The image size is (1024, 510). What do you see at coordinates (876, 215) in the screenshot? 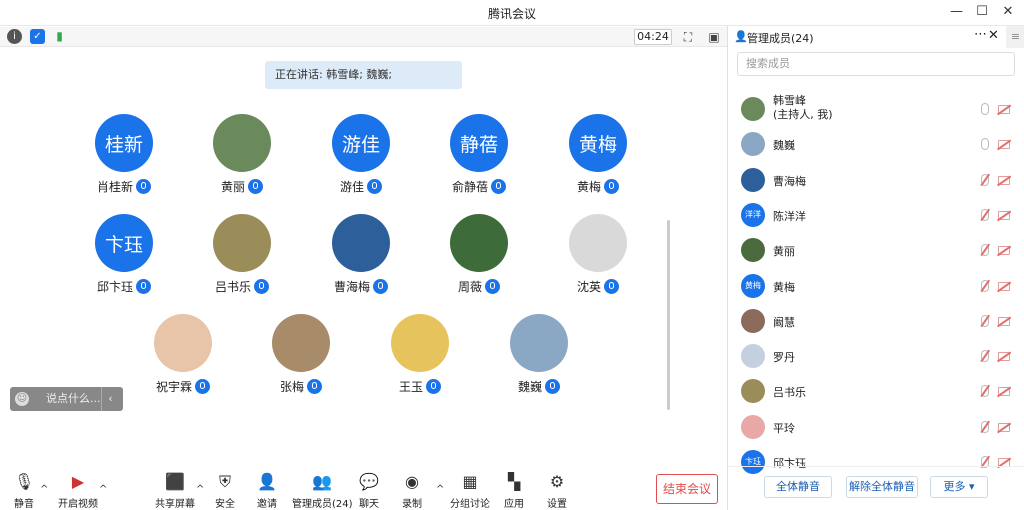
I see `member-row: 洋洋 陈洋洋` at bounding box center [876, 215].